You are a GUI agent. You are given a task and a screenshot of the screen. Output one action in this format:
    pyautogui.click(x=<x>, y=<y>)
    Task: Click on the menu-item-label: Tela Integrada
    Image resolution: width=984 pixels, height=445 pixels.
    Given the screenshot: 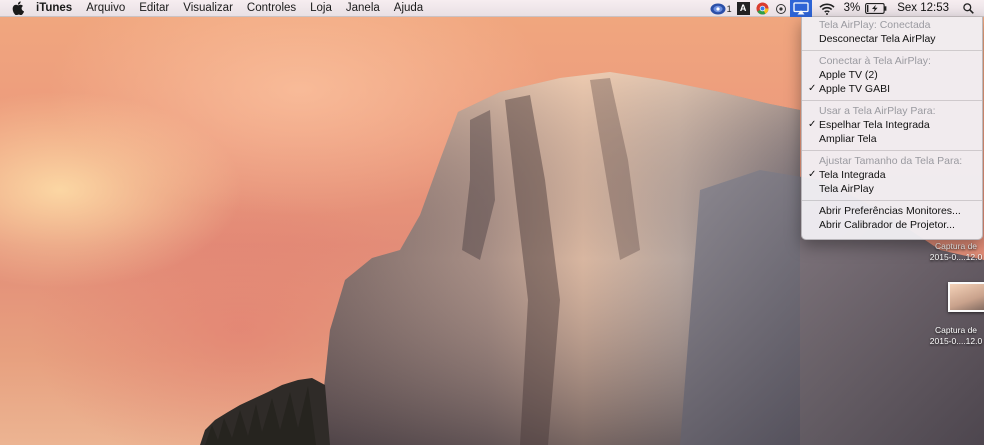 What is the action you would take?
    pyautogui.click(x=852, y=175)
    